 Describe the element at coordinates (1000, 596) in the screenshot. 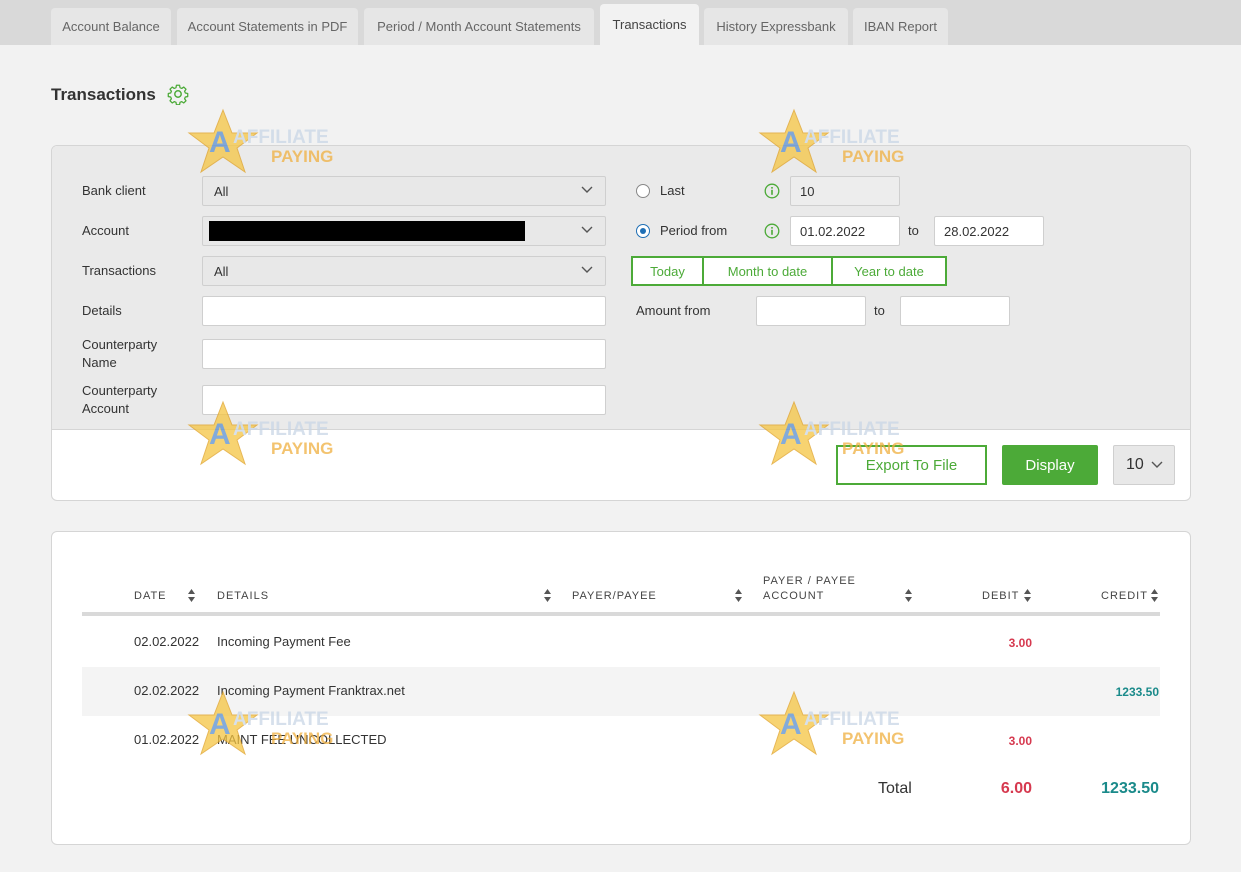

I see `column-header-debit: Debit` at that location.